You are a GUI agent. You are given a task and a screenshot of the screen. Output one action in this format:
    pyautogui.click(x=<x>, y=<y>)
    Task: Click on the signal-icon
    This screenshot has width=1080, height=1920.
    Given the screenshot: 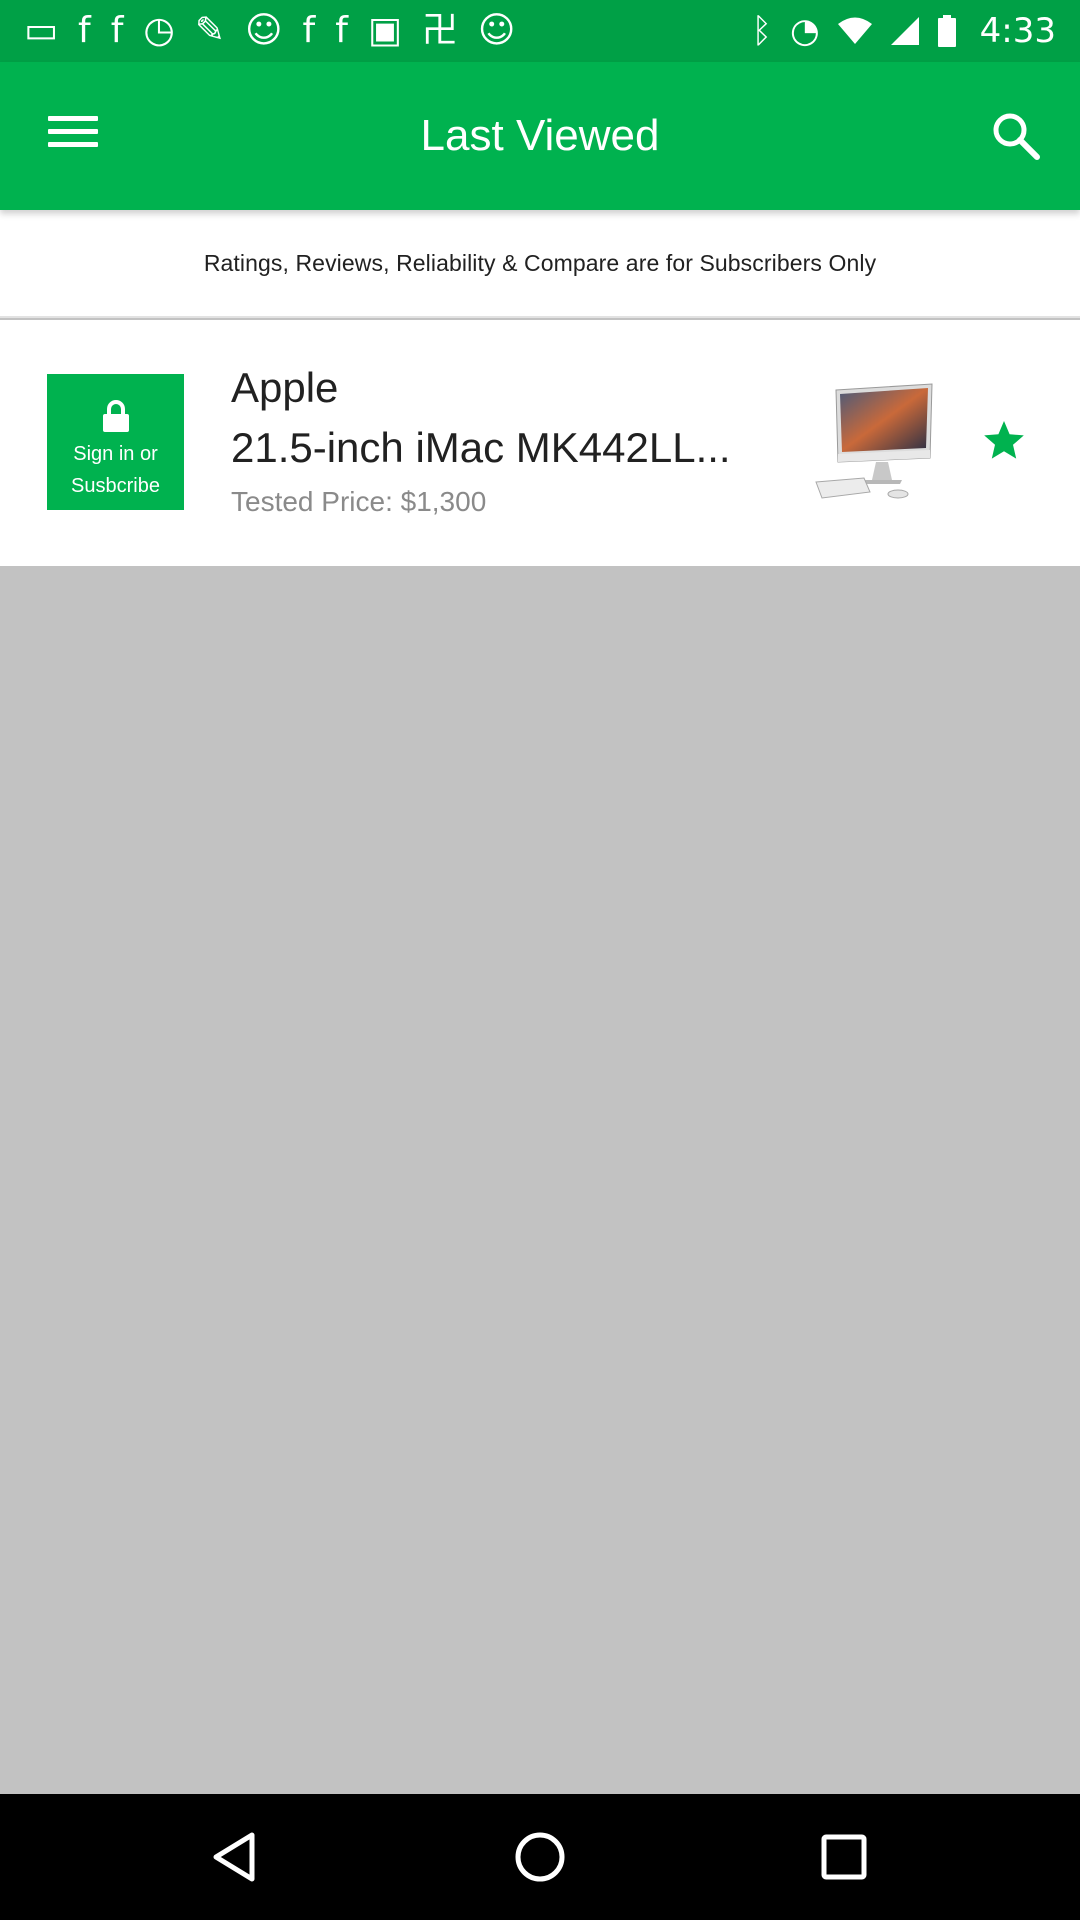 What is the action you would take?
    pyautogui.click(x=904, y=31)
    